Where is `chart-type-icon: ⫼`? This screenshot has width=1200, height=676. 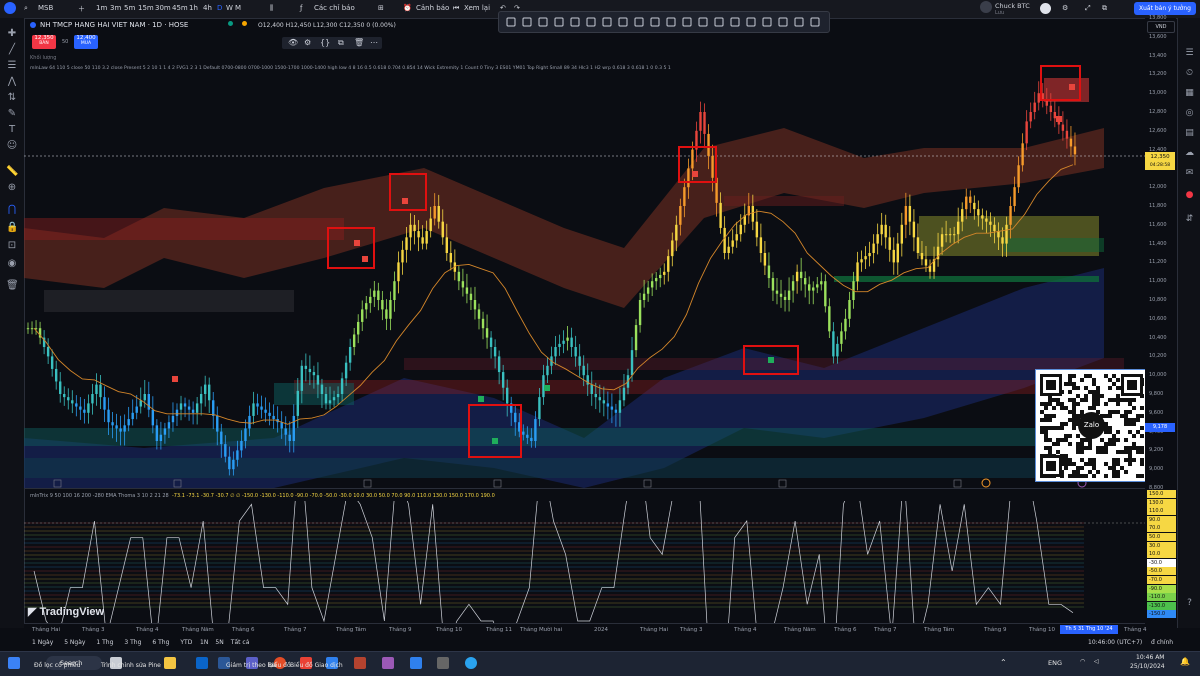
chart-type-icon: ⫼ is located at coordinates (271, 8).